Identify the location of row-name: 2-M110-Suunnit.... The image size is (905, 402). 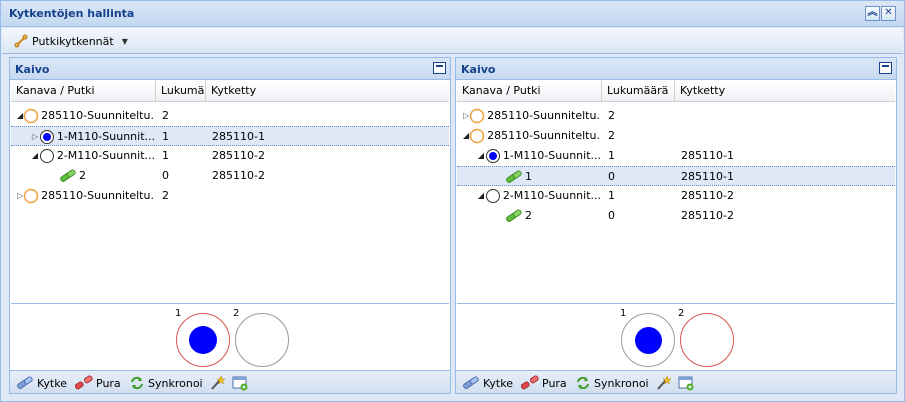
(551, 195).